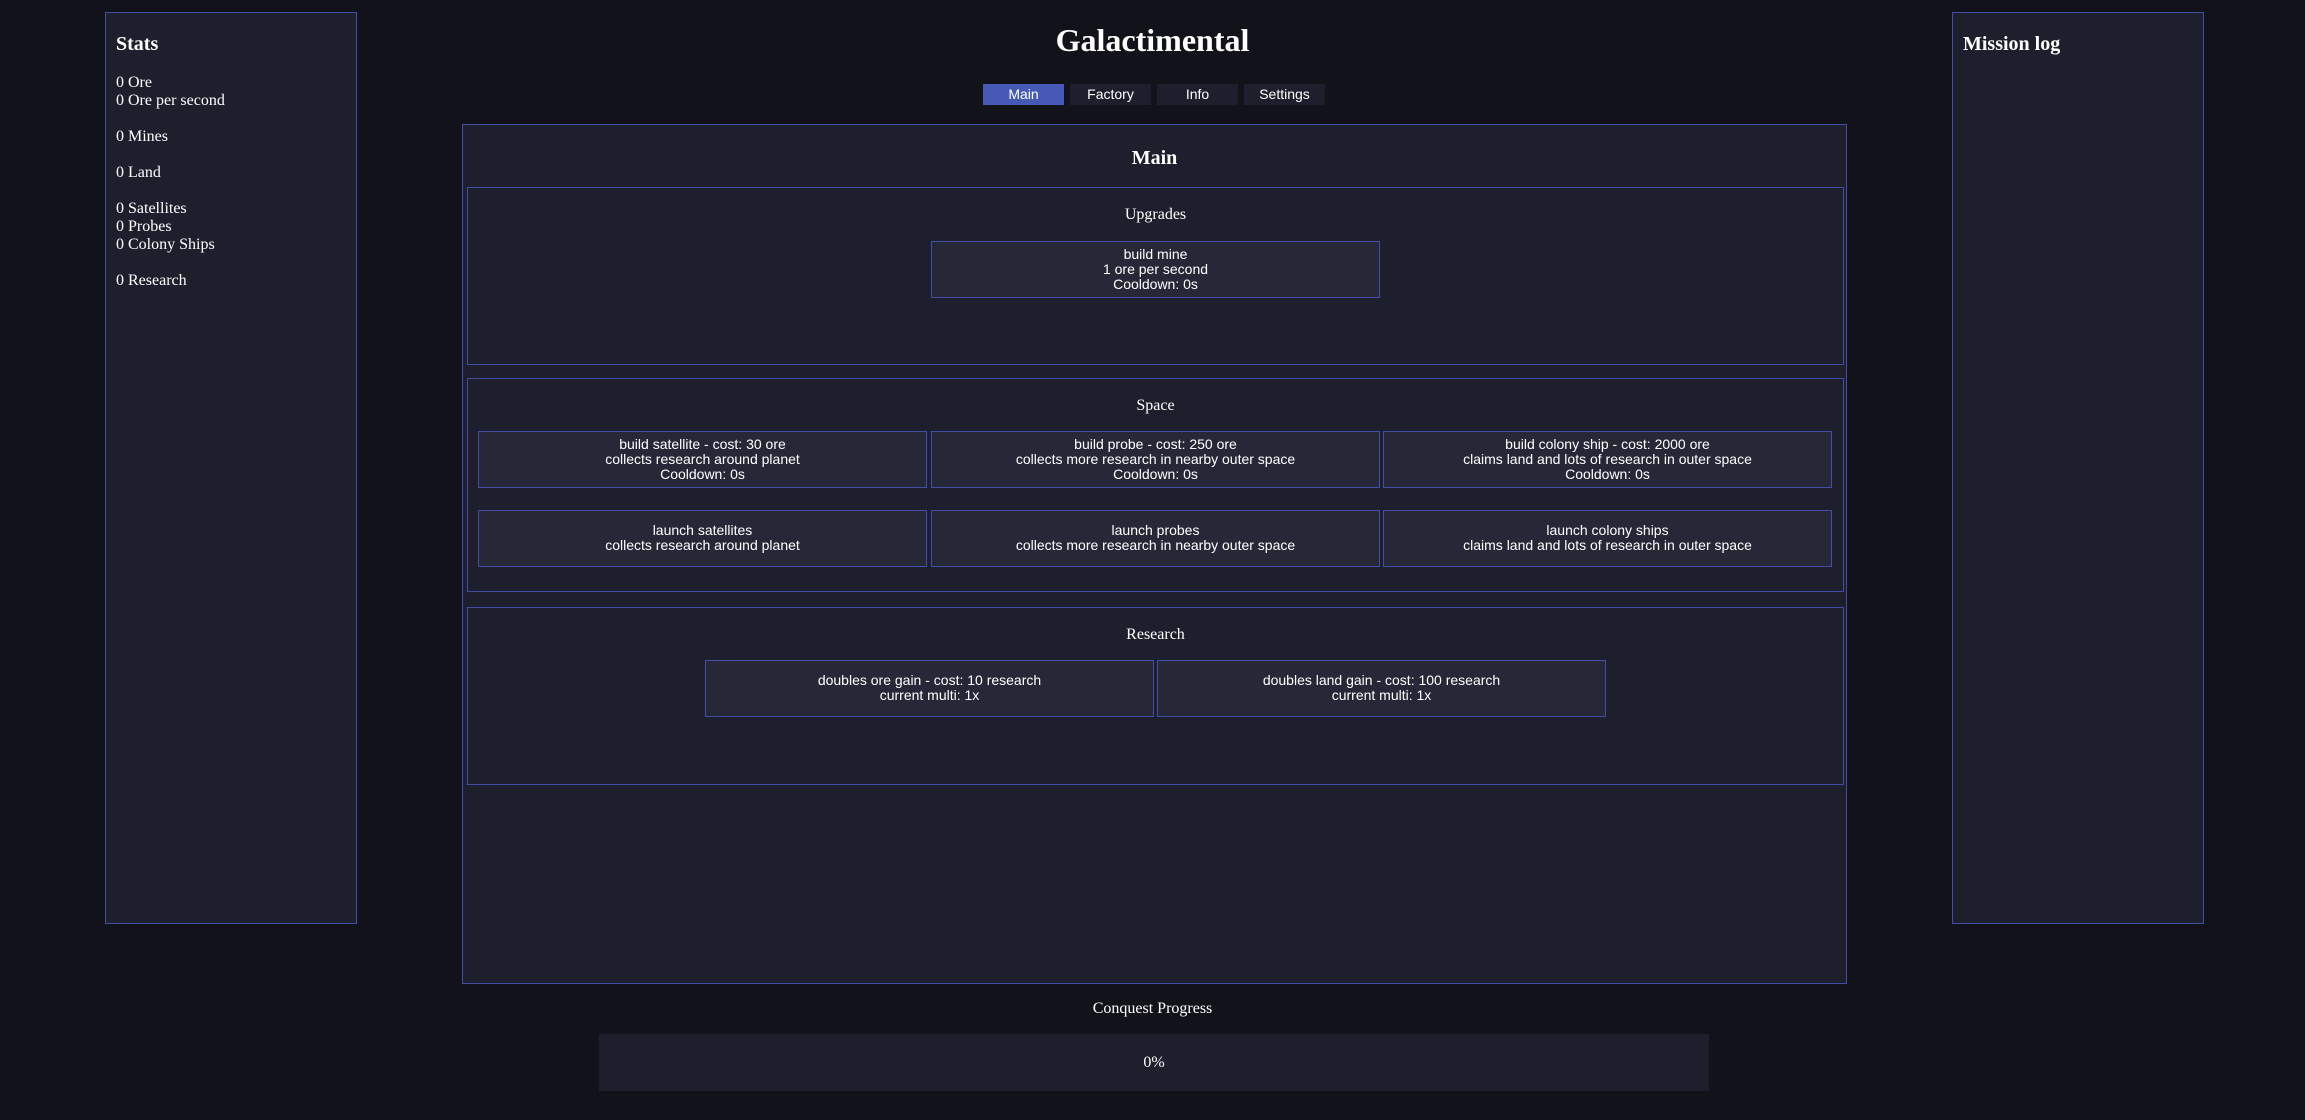 This screenshot has height=1120, width=2305. What do you see at coordinates (1023, 94) in the screenshot?
I see `tab-main: Main` at bounding box center [1023, 94].